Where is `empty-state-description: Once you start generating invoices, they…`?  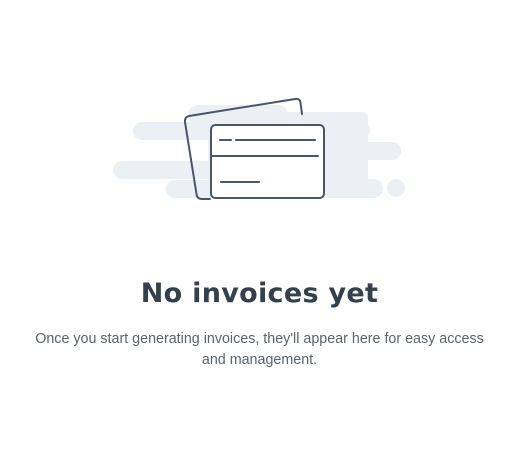
empty-state-description: Once you start generating invoices, they… is located at coordinates (259, 349).